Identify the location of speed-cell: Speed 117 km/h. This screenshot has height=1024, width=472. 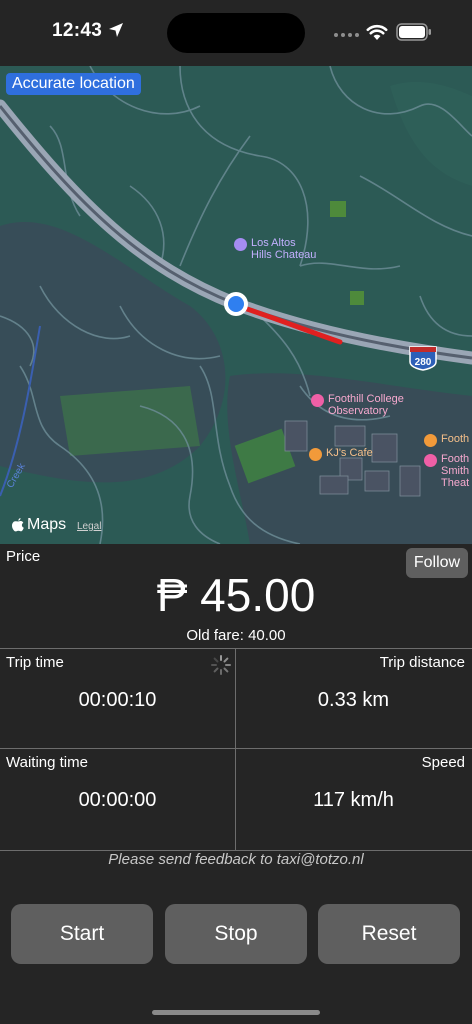
(353, 799).